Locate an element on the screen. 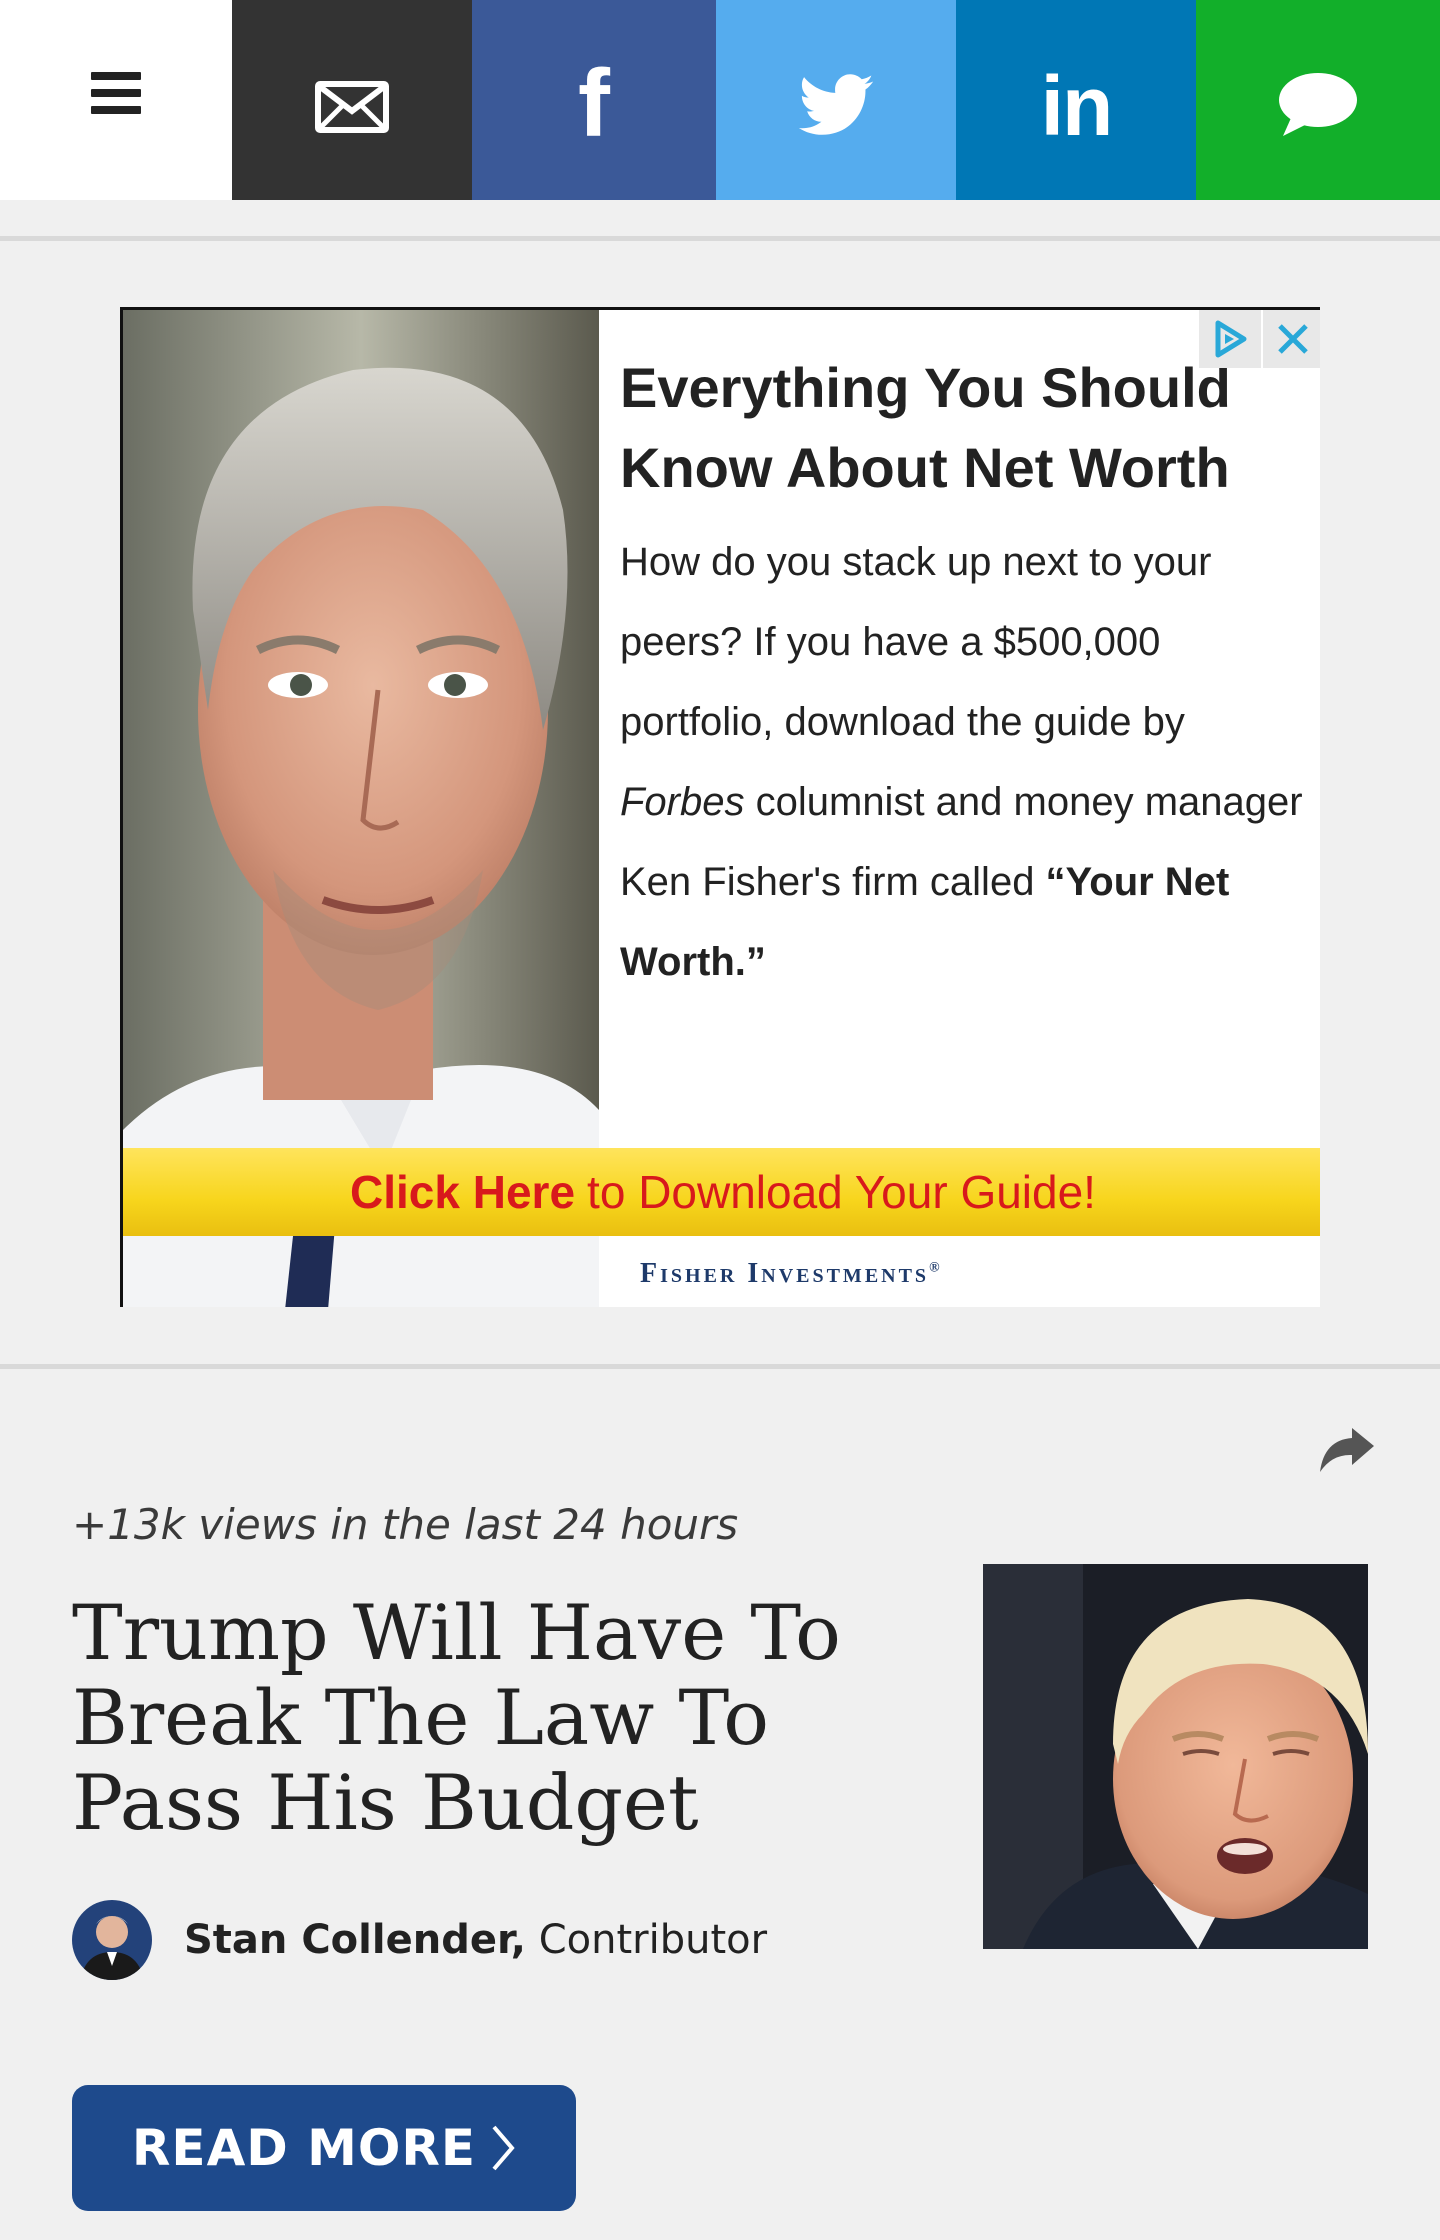 This screenshot has width=1440, height=2240. ad-body-brand: Forbes is located at coordinates (682, 802).